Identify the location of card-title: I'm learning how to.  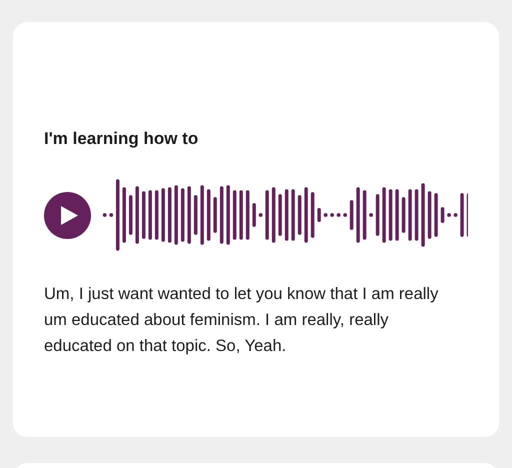
(122, 139).